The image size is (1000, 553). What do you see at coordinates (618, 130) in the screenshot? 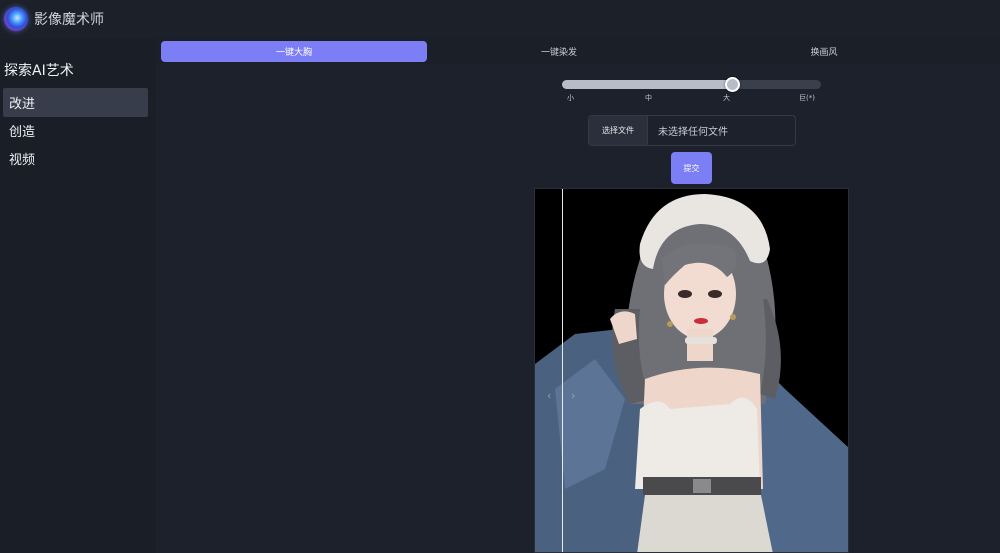
I see `choose-file-button: 选择文件` at bounding box center [618, 130].